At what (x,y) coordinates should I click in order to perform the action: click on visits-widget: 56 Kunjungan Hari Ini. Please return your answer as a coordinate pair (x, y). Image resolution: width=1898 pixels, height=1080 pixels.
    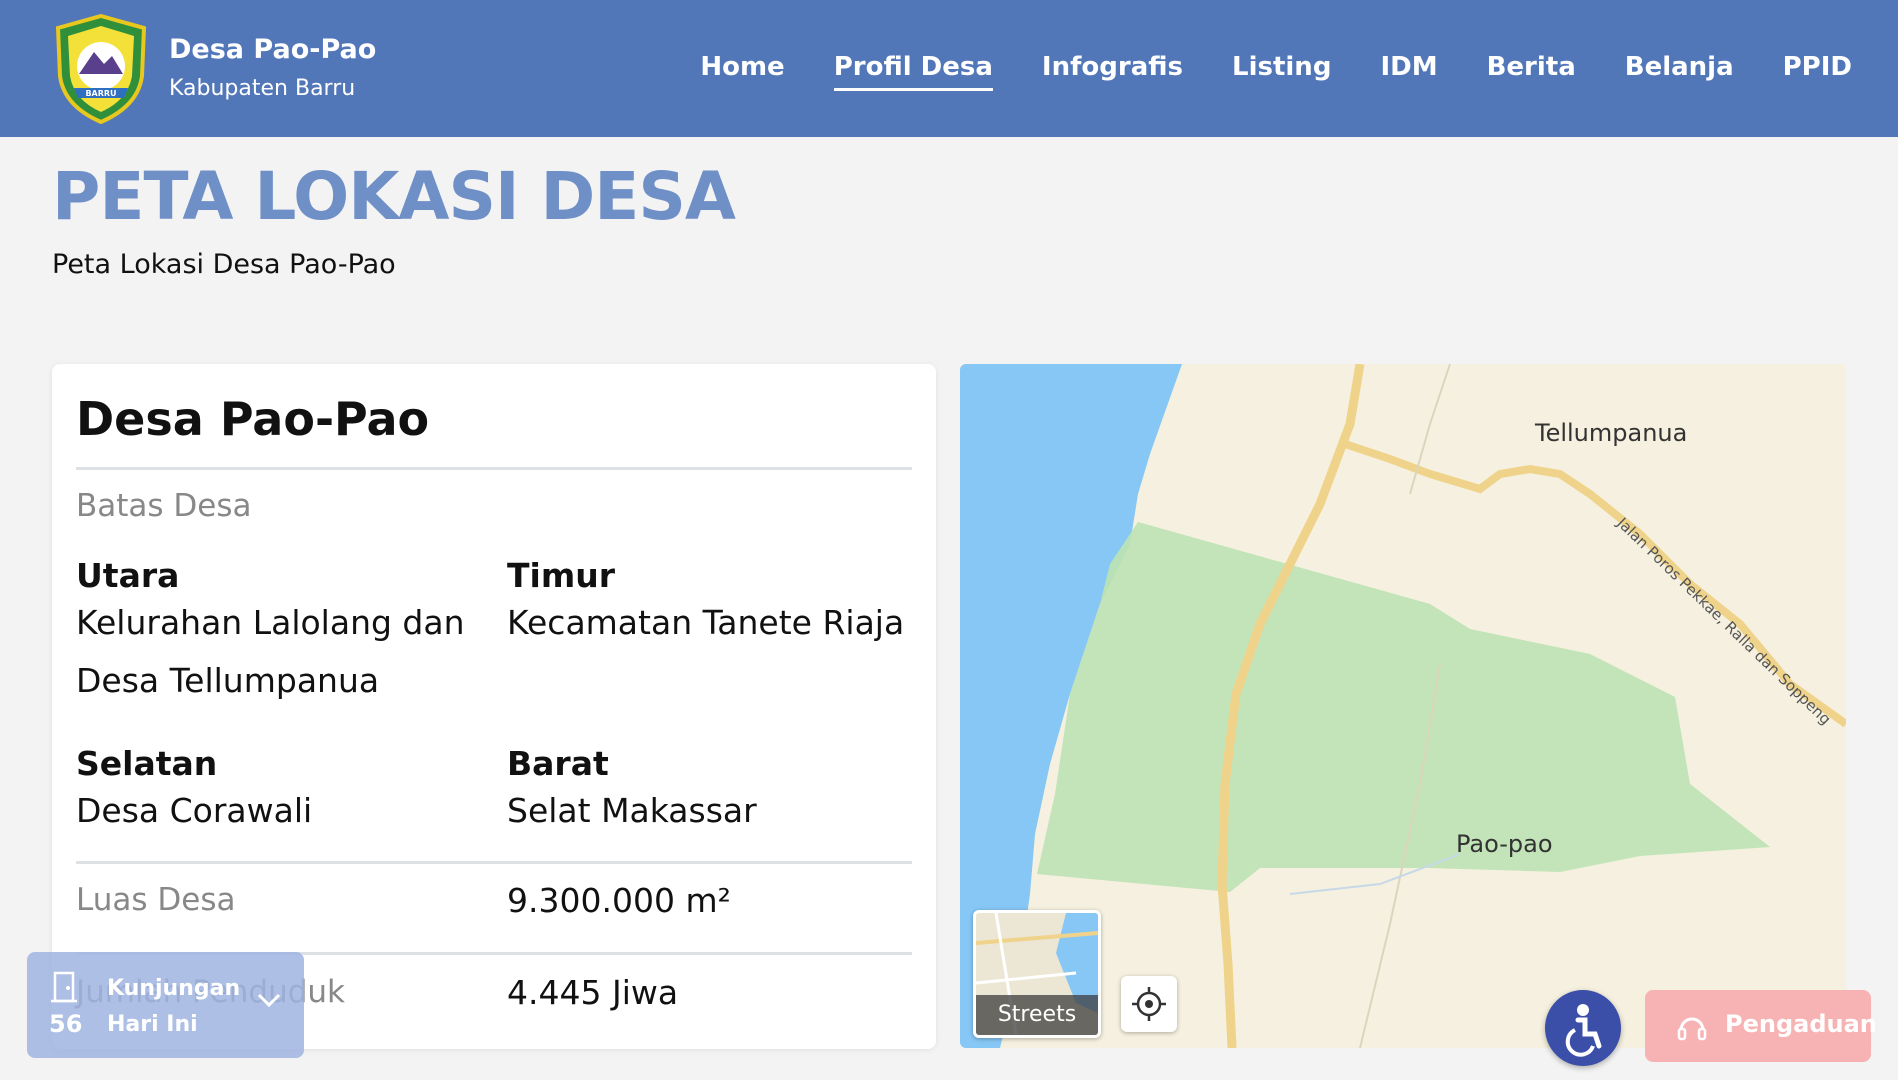
    Looking at the image, I should click on (165, 1005).